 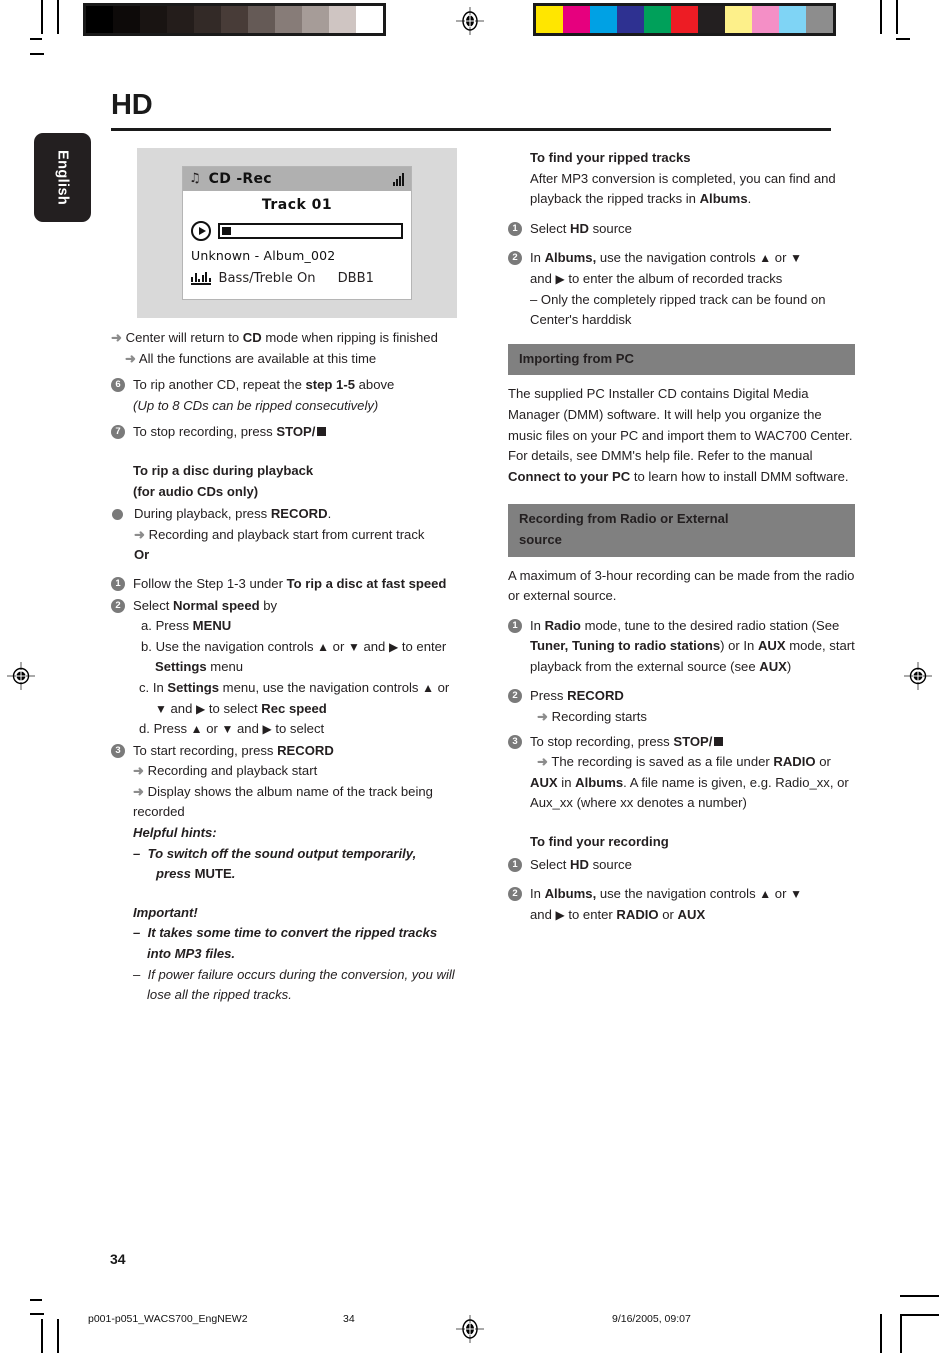 What do you see at coordinates (201, 708) in the screenshot?
I see `nav-right-icon: ▶` at bounding box center [201, 708].